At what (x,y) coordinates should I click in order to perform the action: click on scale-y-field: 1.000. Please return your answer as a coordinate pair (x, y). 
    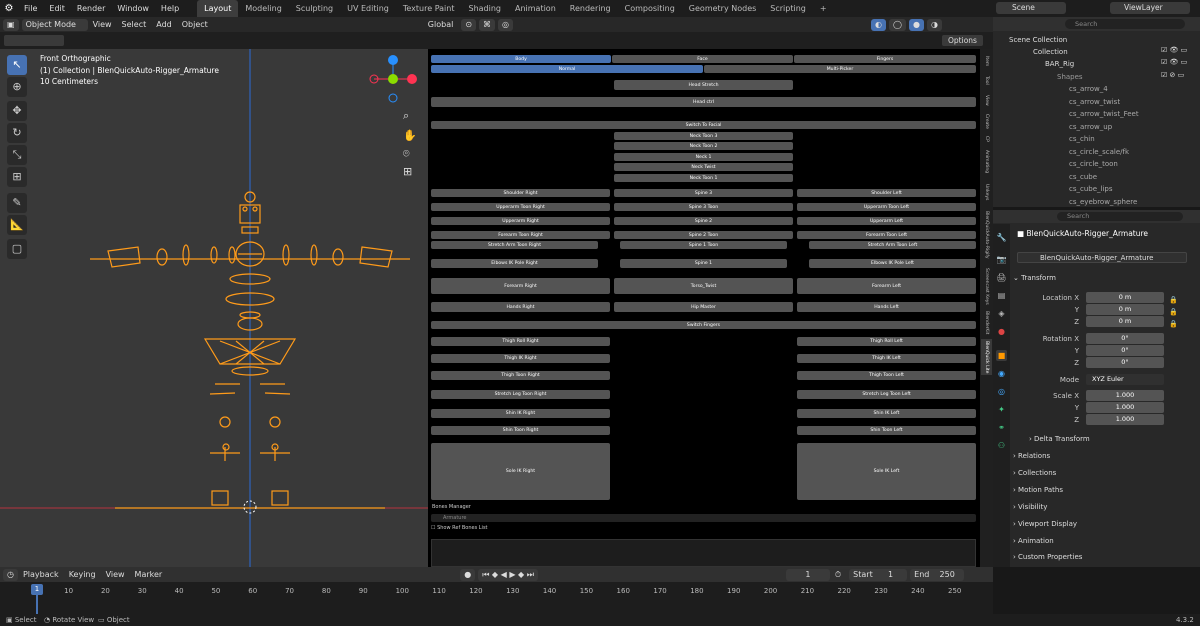
    Looking at the image, I should click on (1125, 407).